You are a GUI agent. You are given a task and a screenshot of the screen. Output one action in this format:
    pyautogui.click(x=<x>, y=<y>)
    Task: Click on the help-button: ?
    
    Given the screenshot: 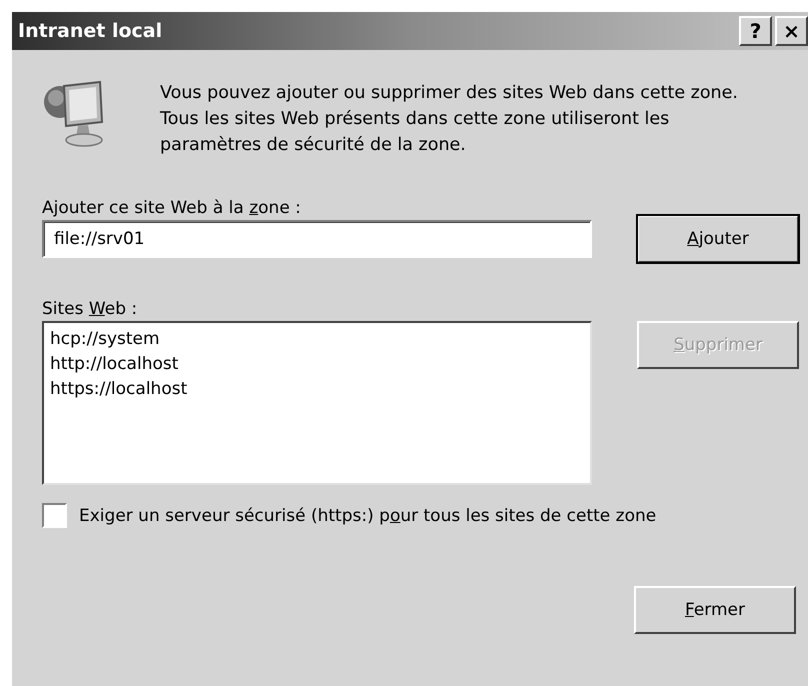 What is the action you would take?
    pyautogui.click(x=755, y=31)
    